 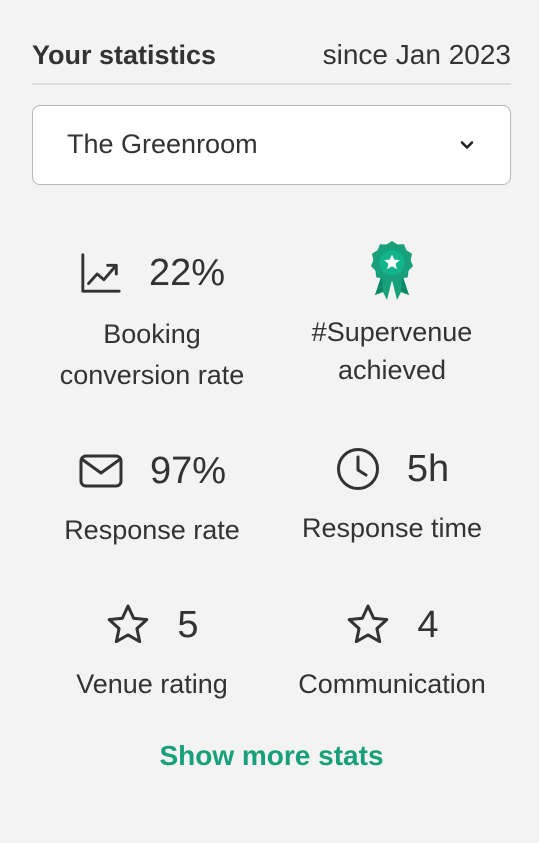 I want to click on supervenue-label: #Supervenue achieved, so click(x=392, y=351).